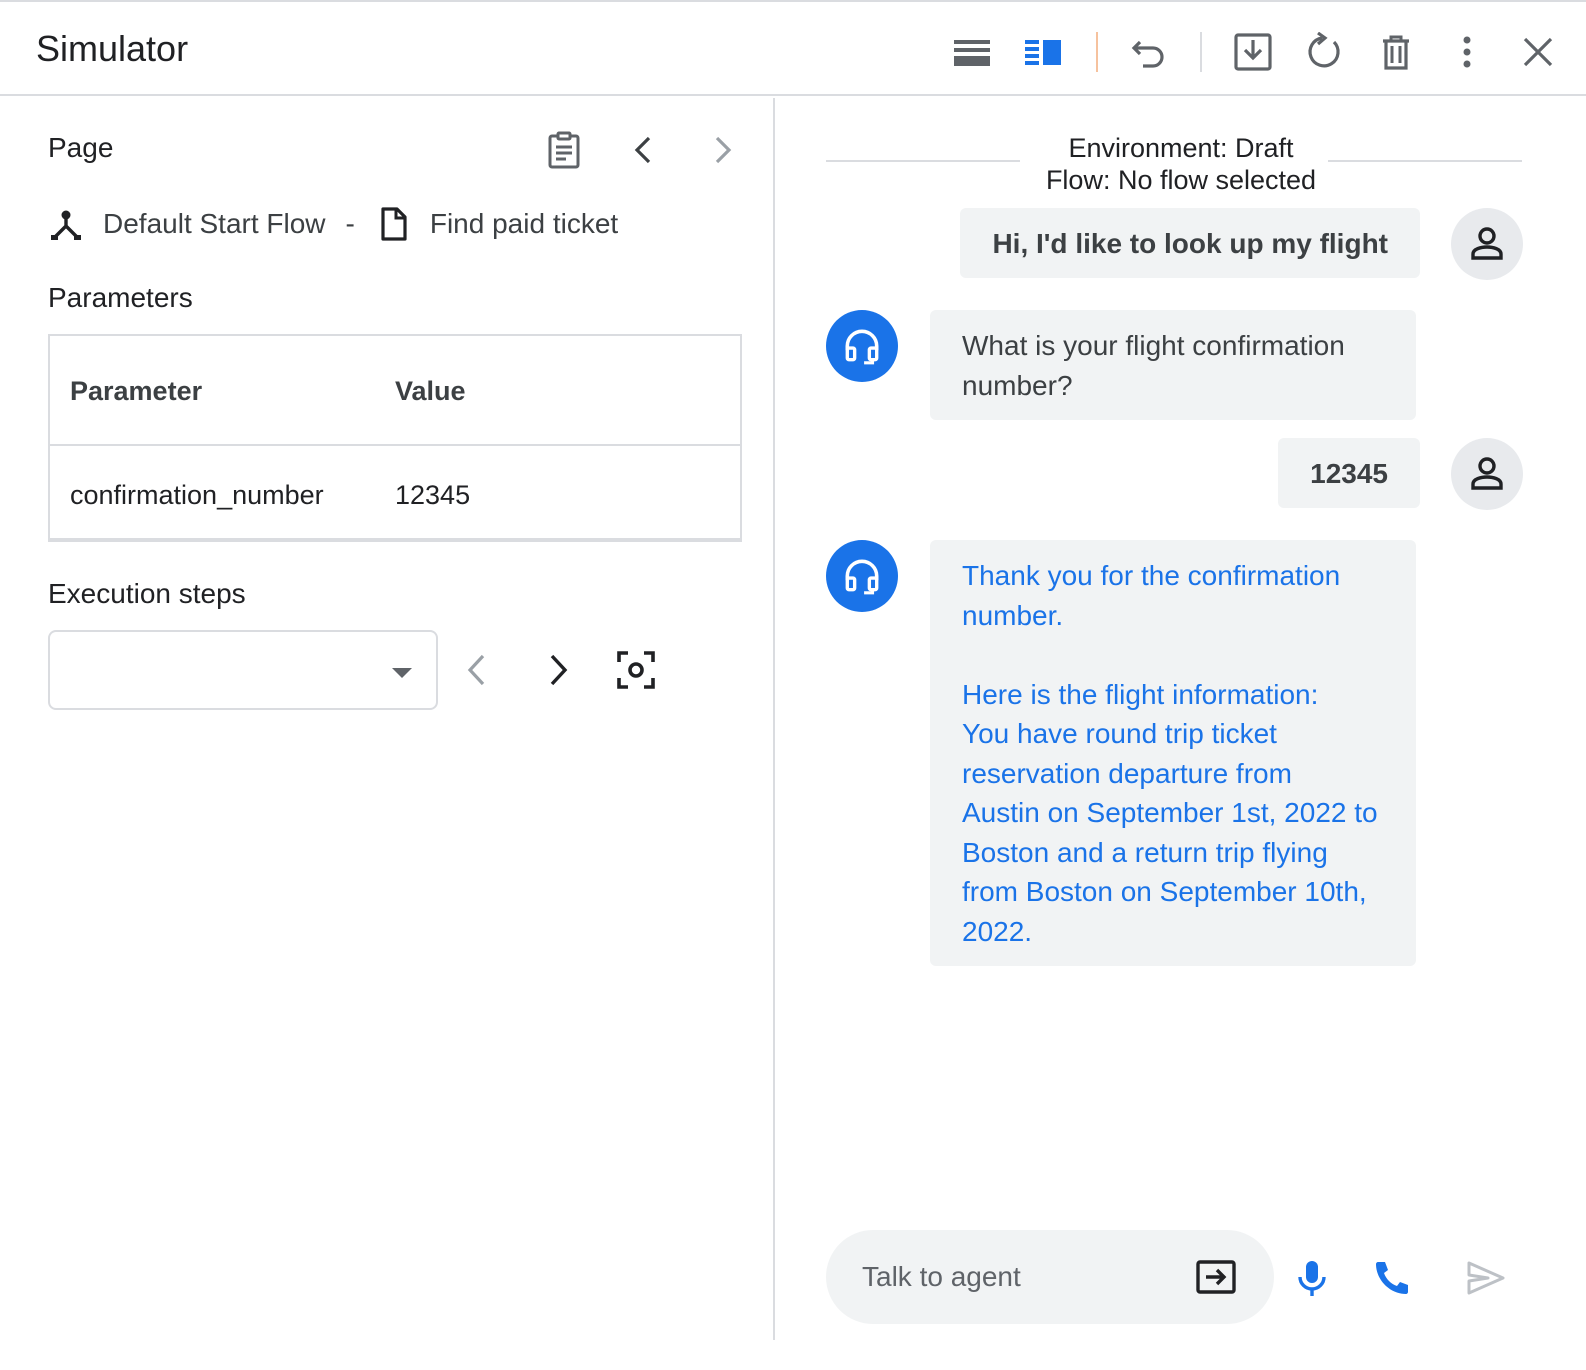  Describe the element at coordinates (1149, 52) in the screenshot. I see `undo-icon` at that location.